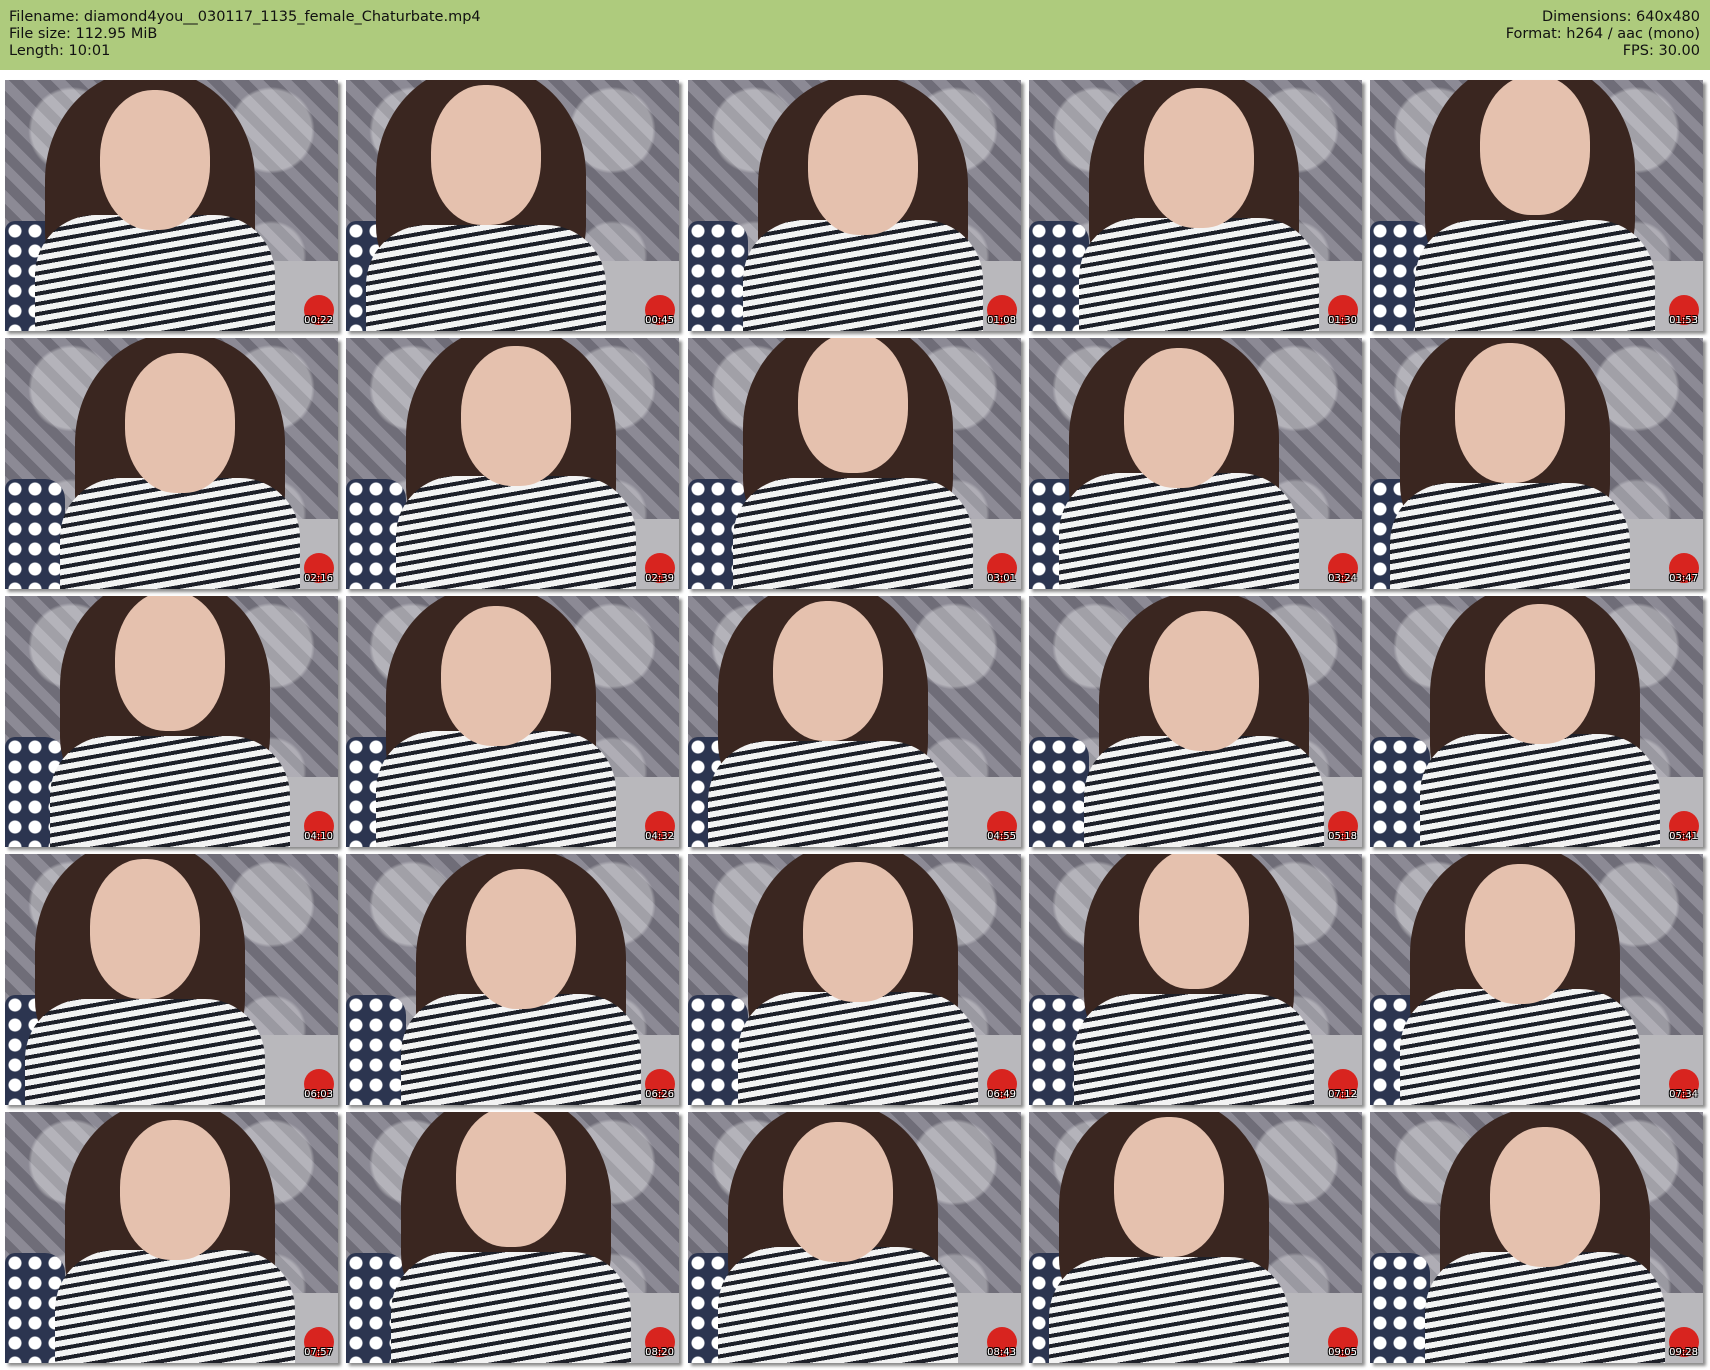 The image size is (1710, 1370). I want to click on timestamp-label: 02:16, so click(318, 578).